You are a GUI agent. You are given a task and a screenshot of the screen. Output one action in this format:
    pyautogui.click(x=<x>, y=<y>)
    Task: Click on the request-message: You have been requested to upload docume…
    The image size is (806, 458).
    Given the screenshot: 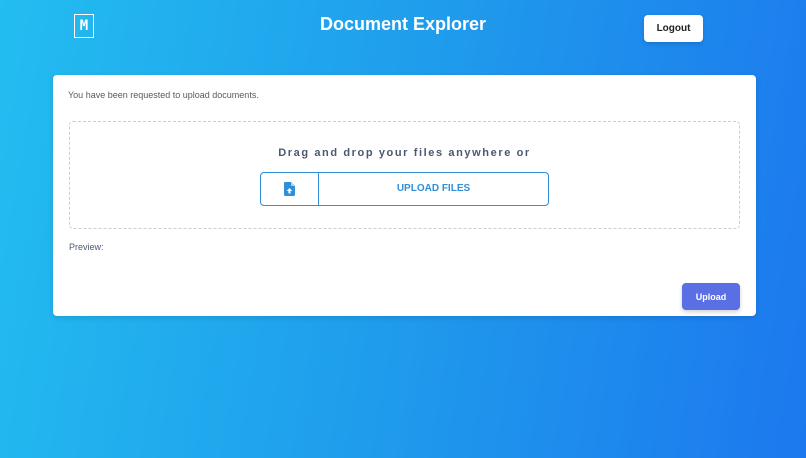 What is the action you would take?
    pyautogui.click(x=163, y=95)
    